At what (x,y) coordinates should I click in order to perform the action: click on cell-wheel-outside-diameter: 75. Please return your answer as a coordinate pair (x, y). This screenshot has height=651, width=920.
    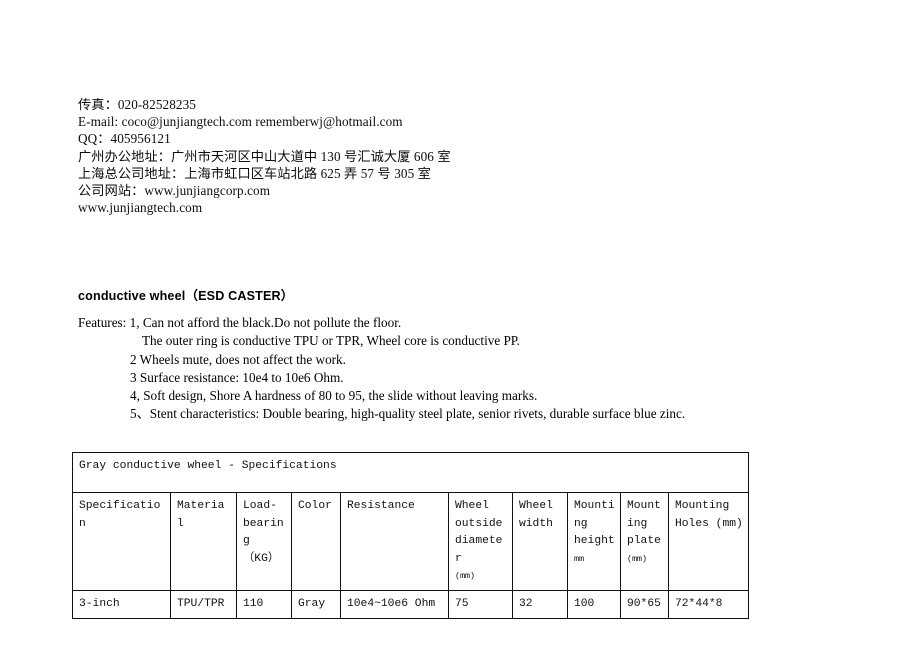
    Looking at the image, I should click on (480, 604).